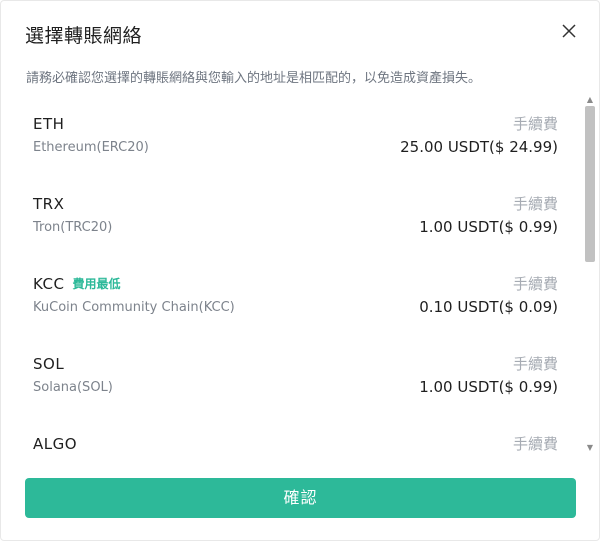  Describe the element at coordinates (73, 227) in the screenshot. I see `network-full-name: Tron(TRC20)` at that location.